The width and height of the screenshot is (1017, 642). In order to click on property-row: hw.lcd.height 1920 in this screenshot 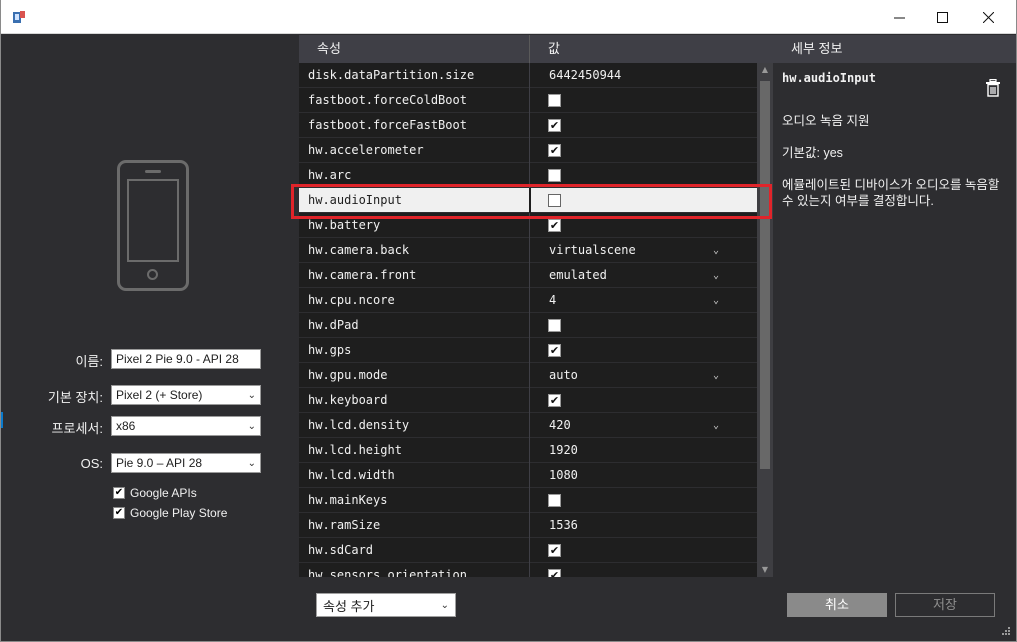, I will do `click(528, 450)`.